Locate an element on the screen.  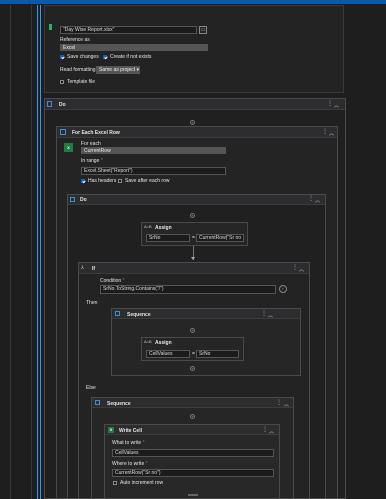
sequence-else-title: Sequence is located at coordinates (119, 404).